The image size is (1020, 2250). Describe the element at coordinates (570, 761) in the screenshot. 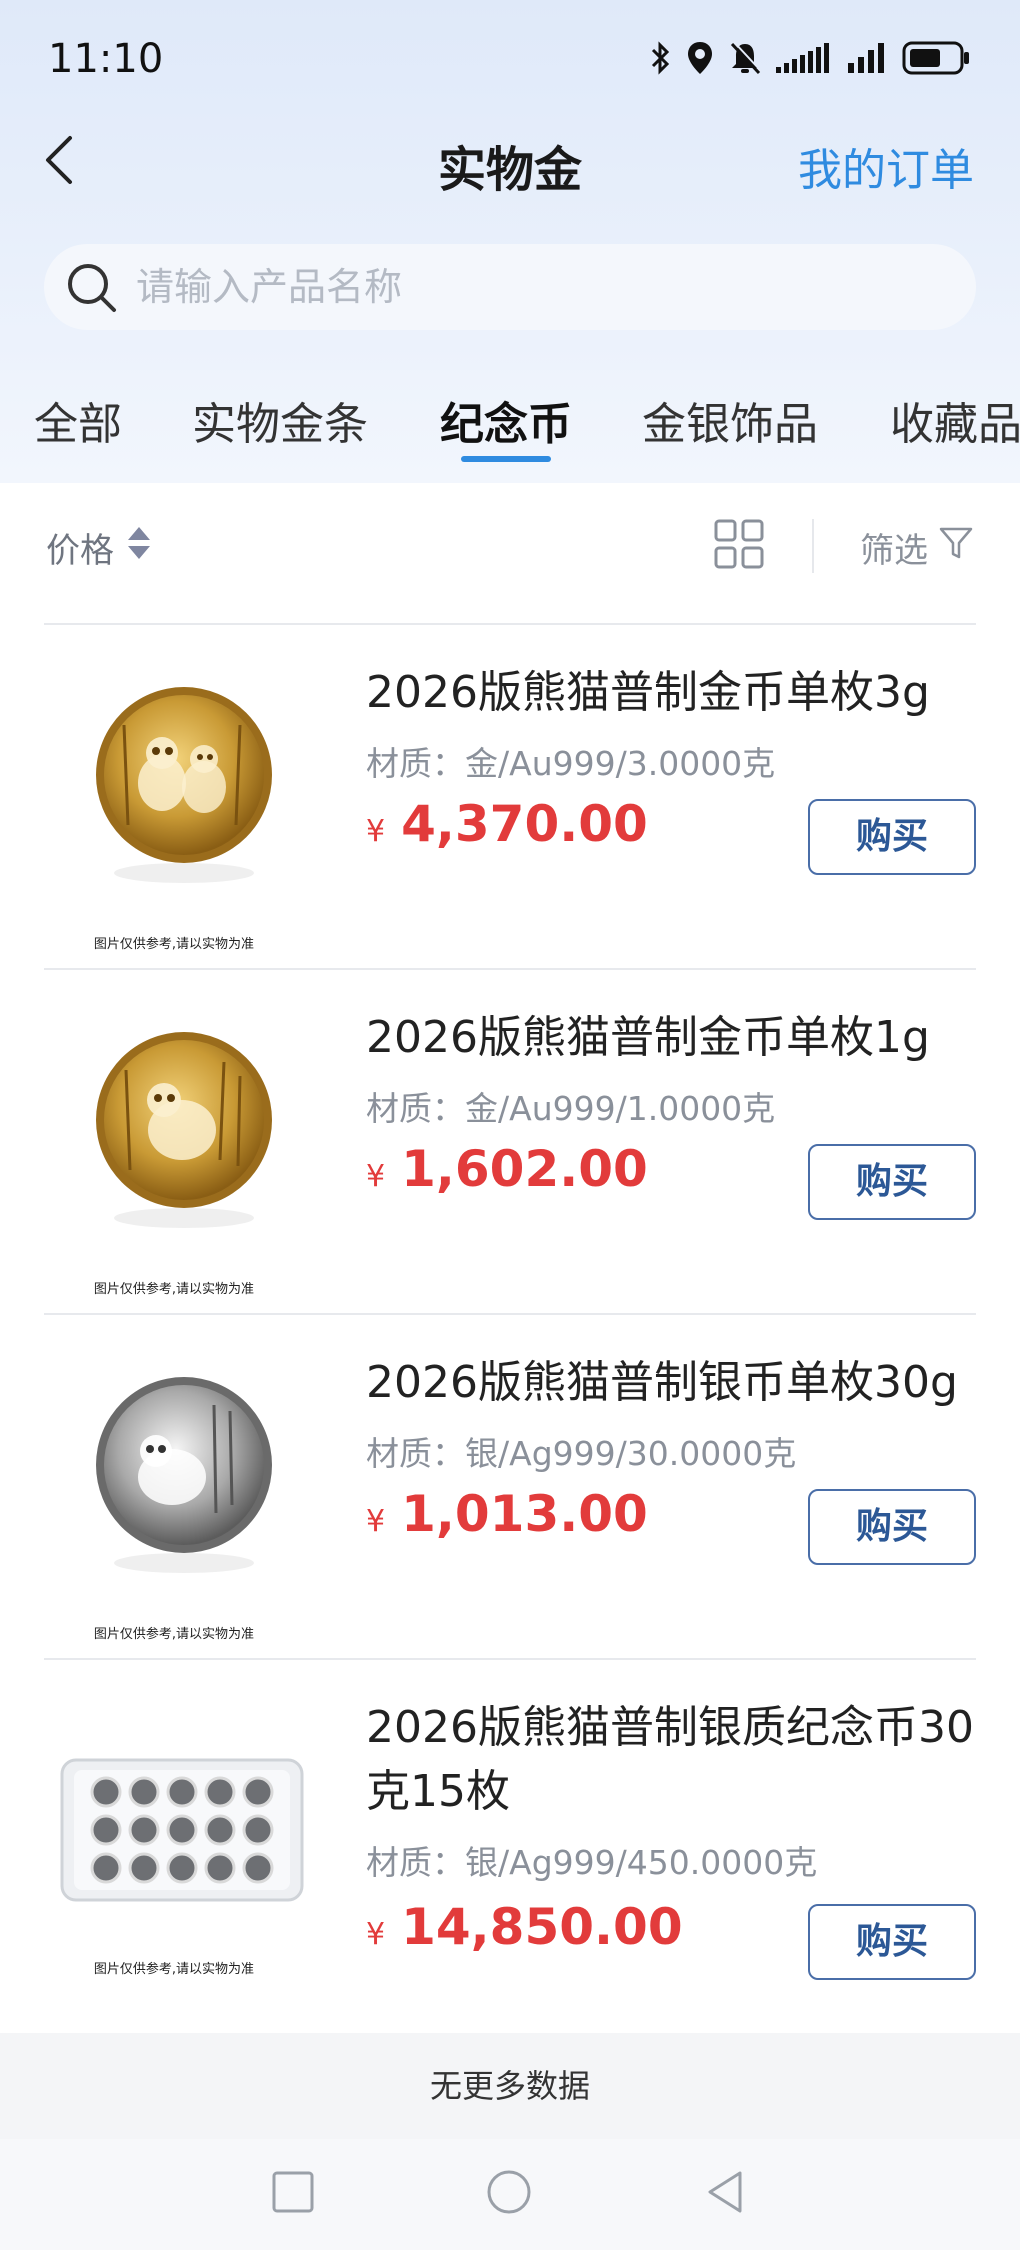

I see `product-material: 材质：金/Au999/3.0000克` at that location.